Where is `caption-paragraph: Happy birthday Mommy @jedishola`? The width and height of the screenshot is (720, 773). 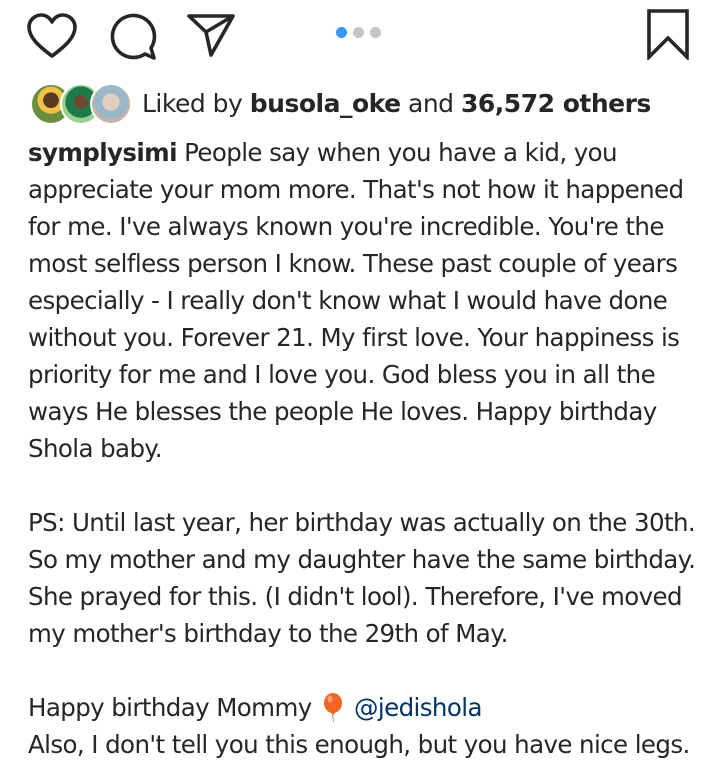
caption-paragraph: Happy birthday Mommy @jedishola is located at coordinates (368, 707).